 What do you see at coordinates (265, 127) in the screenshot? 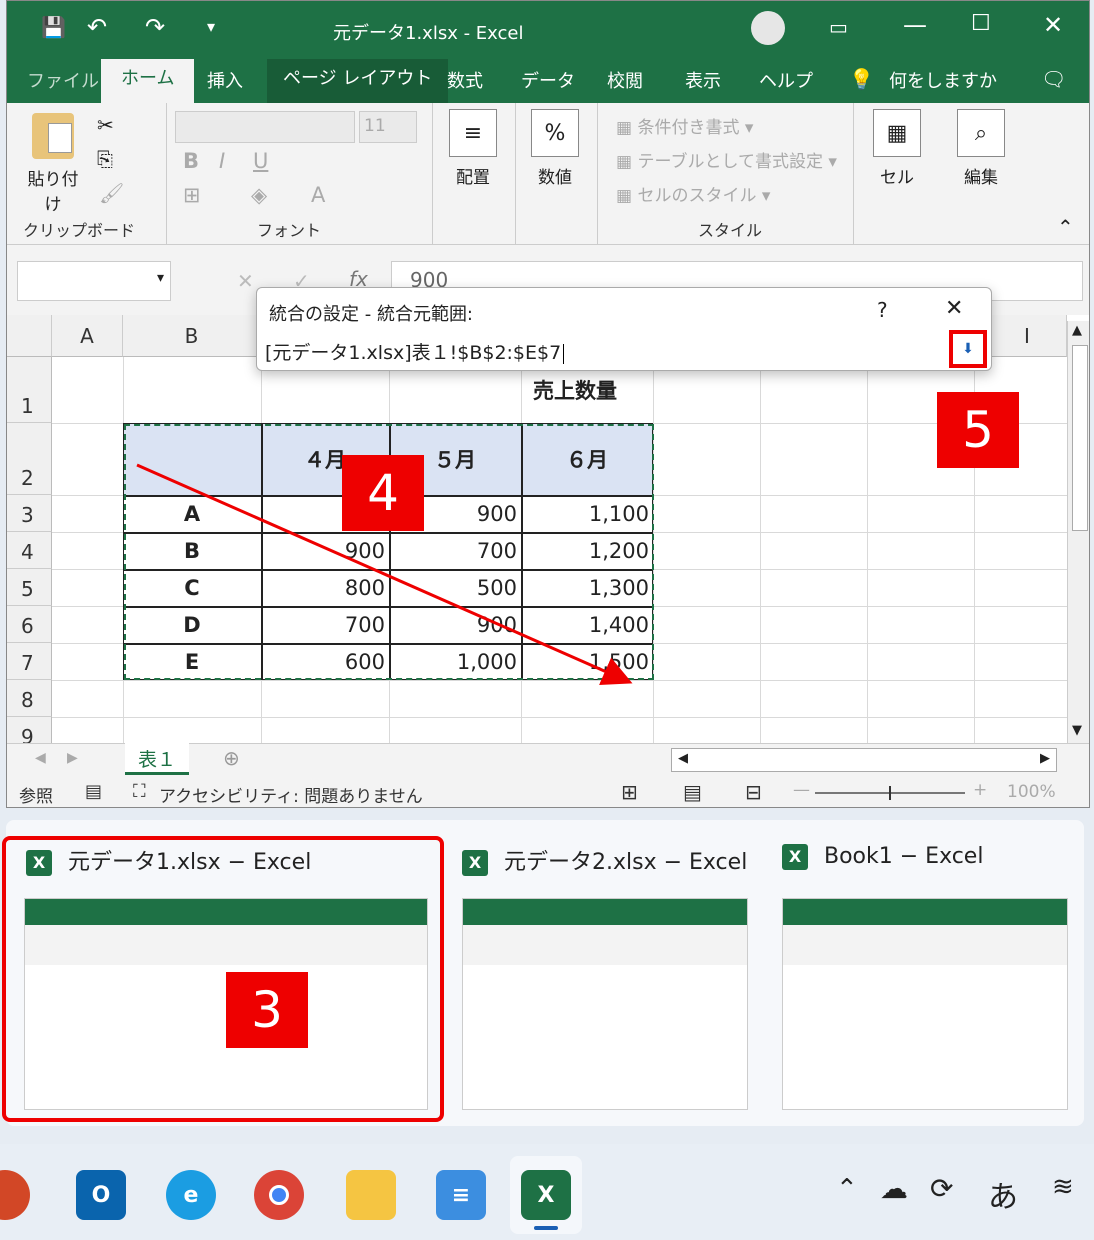
I see `font-name-select` at bounding box center [265, 127].